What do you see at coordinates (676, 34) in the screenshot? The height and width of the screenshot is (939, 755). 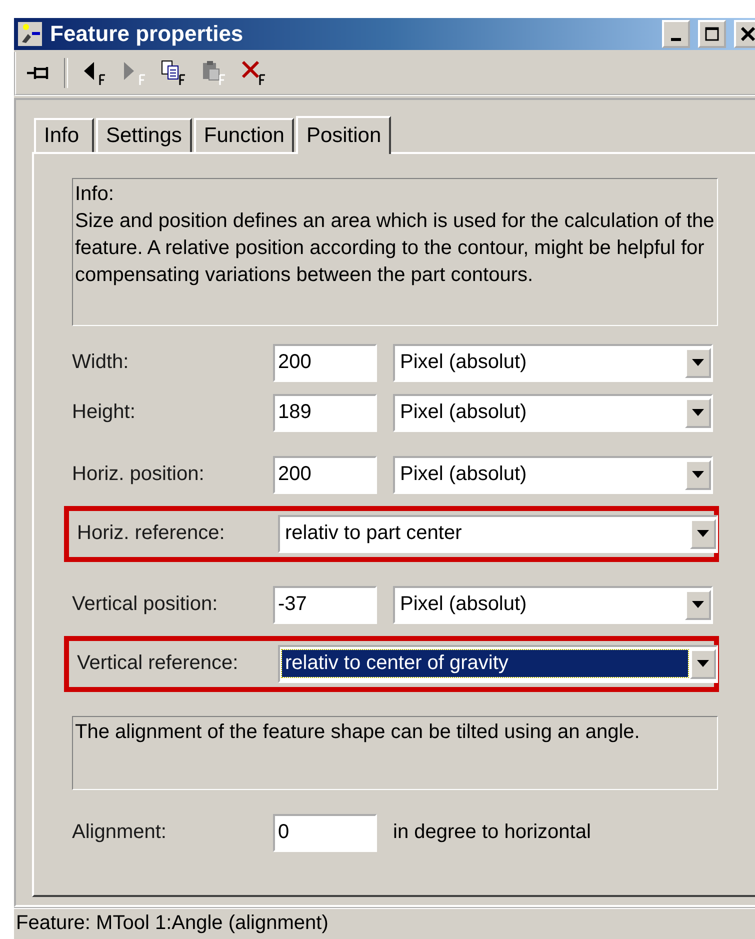 I see `minimize-button` at bounding box center [676, 34].